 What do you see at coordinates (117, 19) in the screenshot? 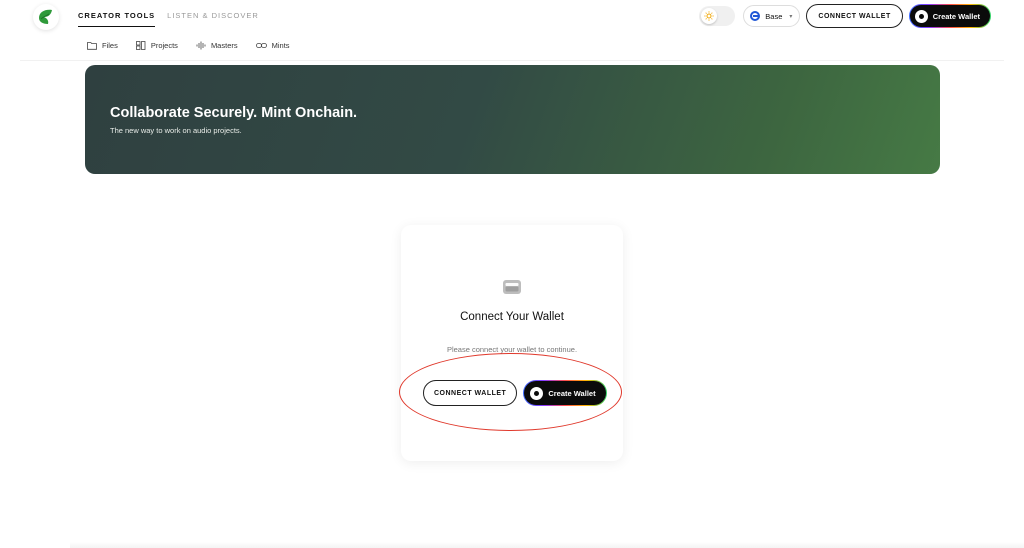
I see `tab-creator-tools: CREATOR TOOLS` at bounding box center [117, 19].